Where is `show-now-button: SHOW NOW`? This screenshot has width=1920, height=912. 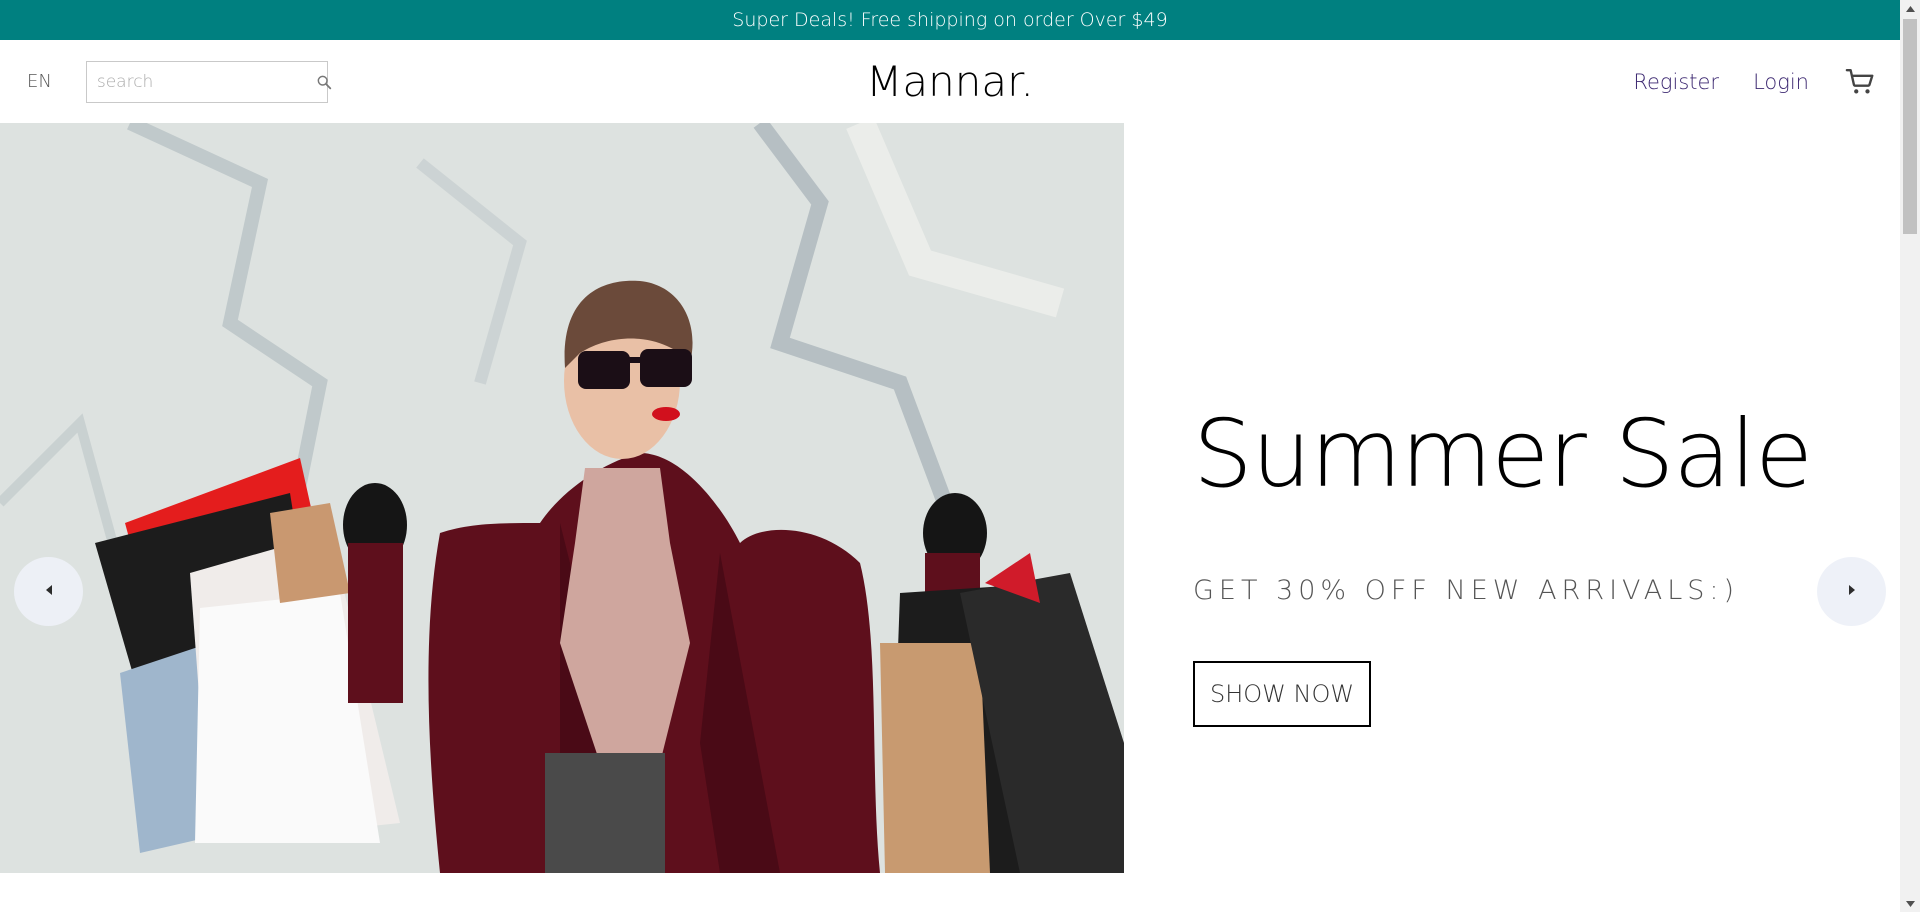
show-now-button: SHOW NOW is located at coordinates (1282, 694).